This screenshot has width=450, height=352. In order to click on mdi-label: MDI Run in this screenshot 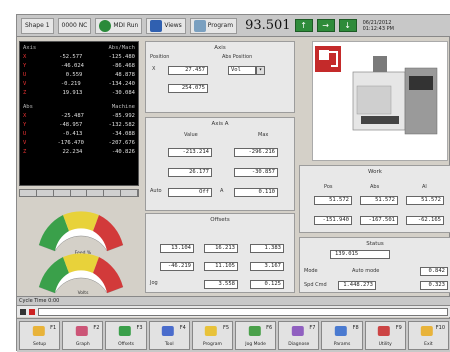, I will do `click(126, 25)`.